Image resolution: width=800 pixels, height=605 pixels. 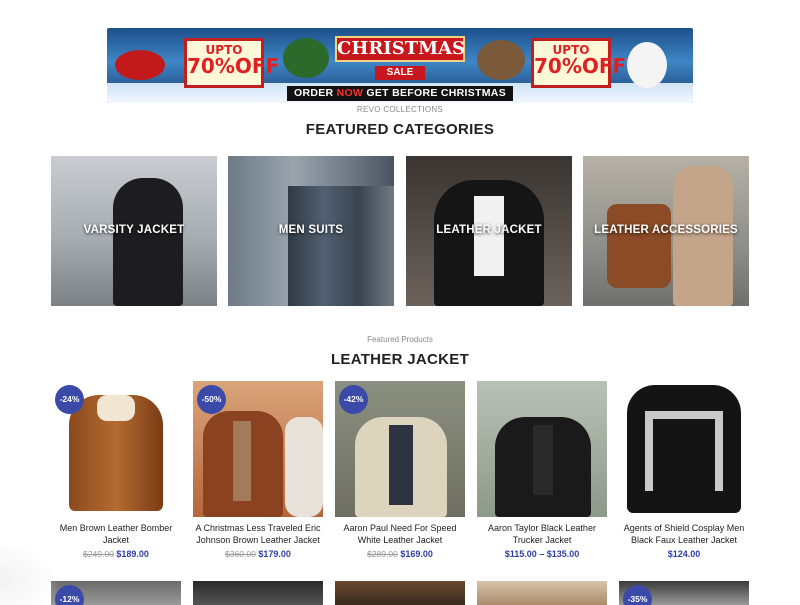 I want to click on brand-name: REVO COLLECTIONS, so click(x=400, y=109).